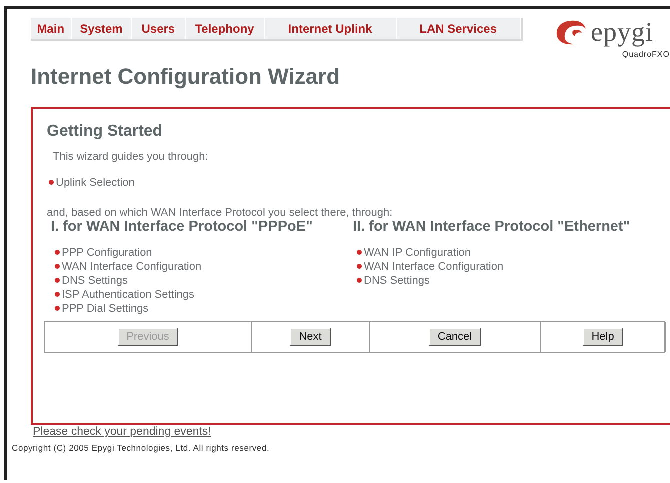 Image resolution: width=670 pixels, height=483 pixels. Describe the element at coordinates (455, 337) in the screenshot. I see `wizard-button: Cancel` at that location.